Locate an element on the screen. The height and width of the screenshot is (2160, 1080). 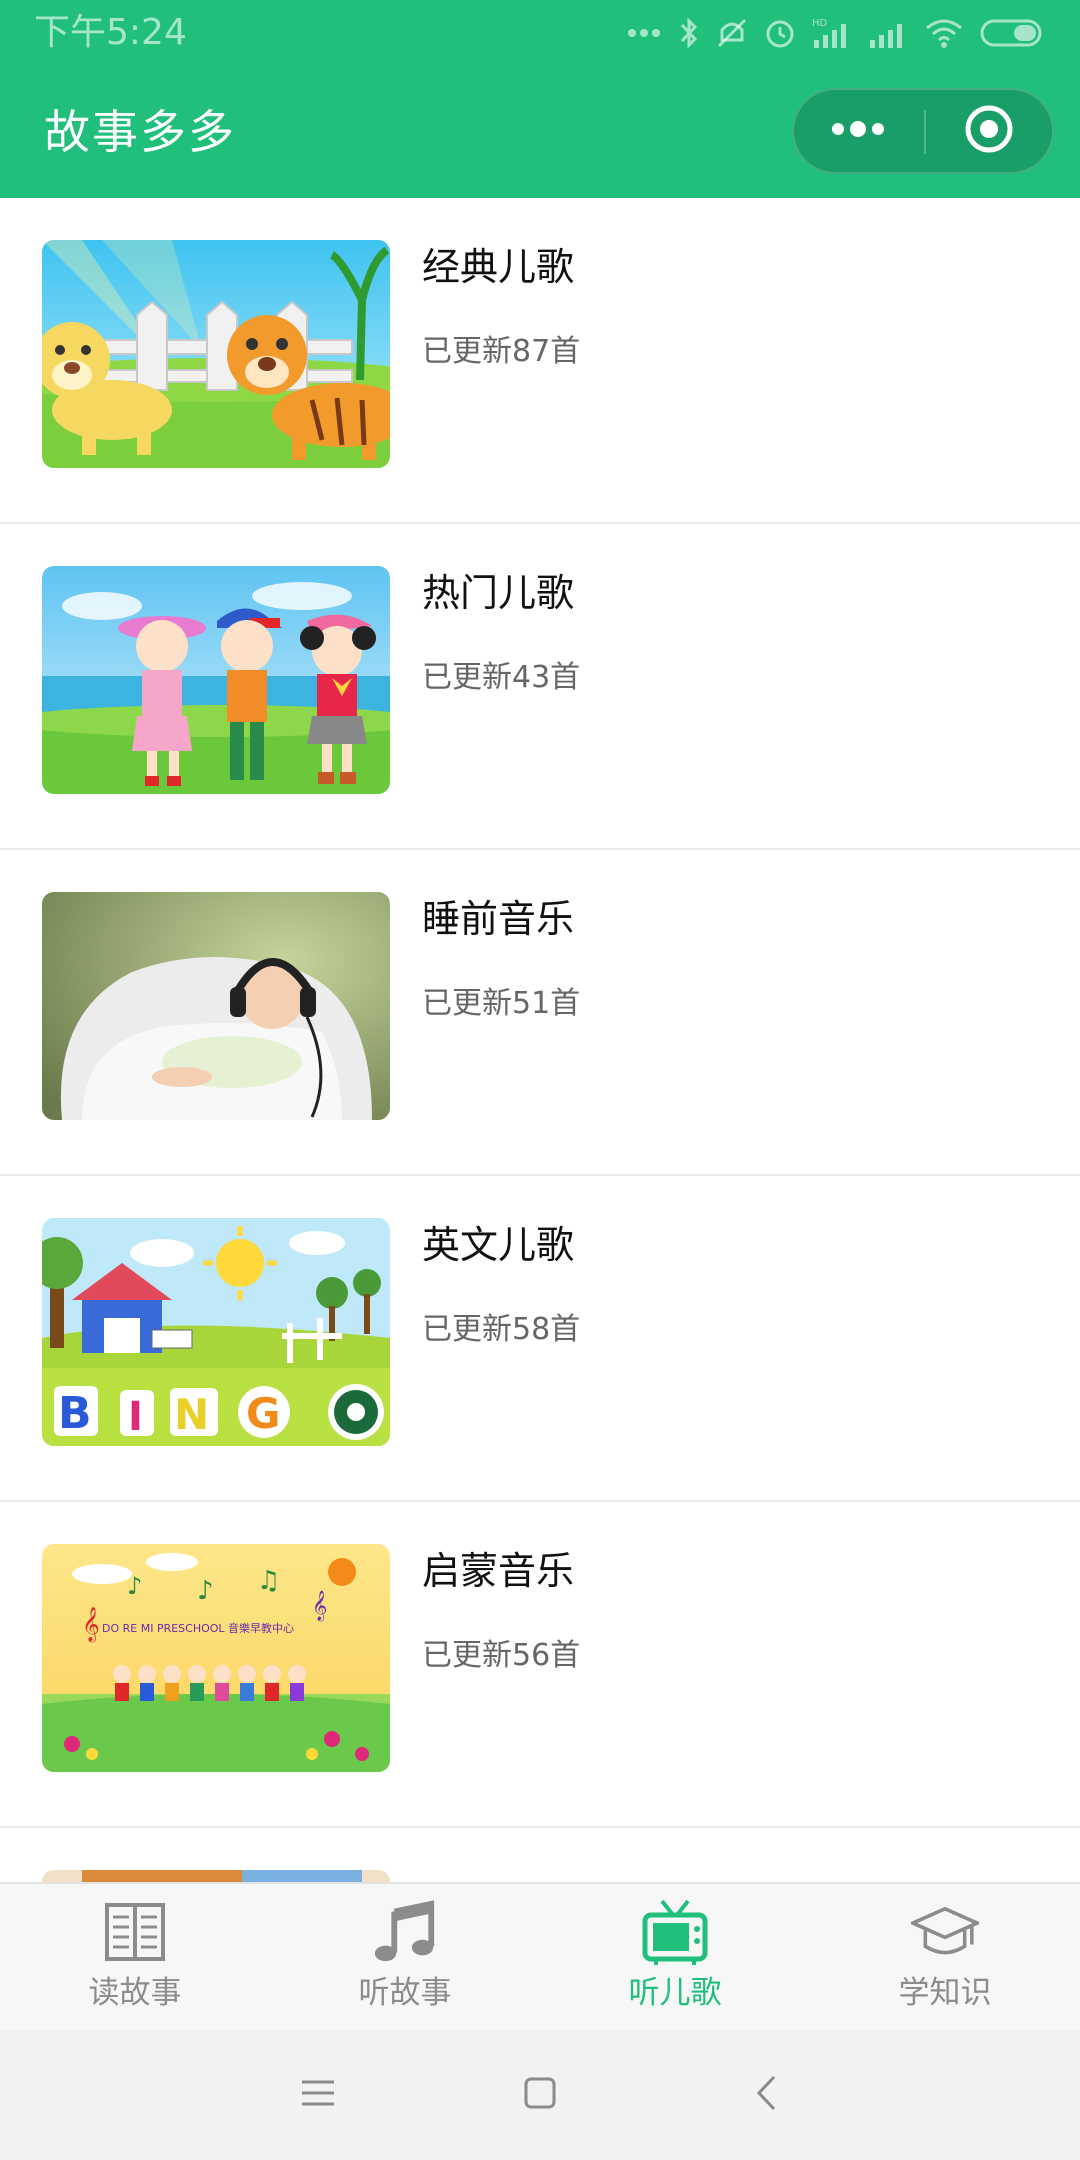
close-button is located at coordinates (989, 131).